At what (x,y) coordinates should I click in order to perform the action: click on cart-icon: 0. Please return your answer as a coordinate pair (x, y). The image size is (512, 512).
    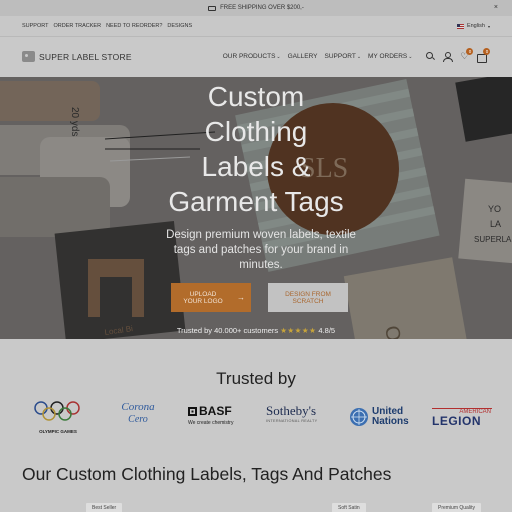
    Looking at the image, I should click on (484, 55).